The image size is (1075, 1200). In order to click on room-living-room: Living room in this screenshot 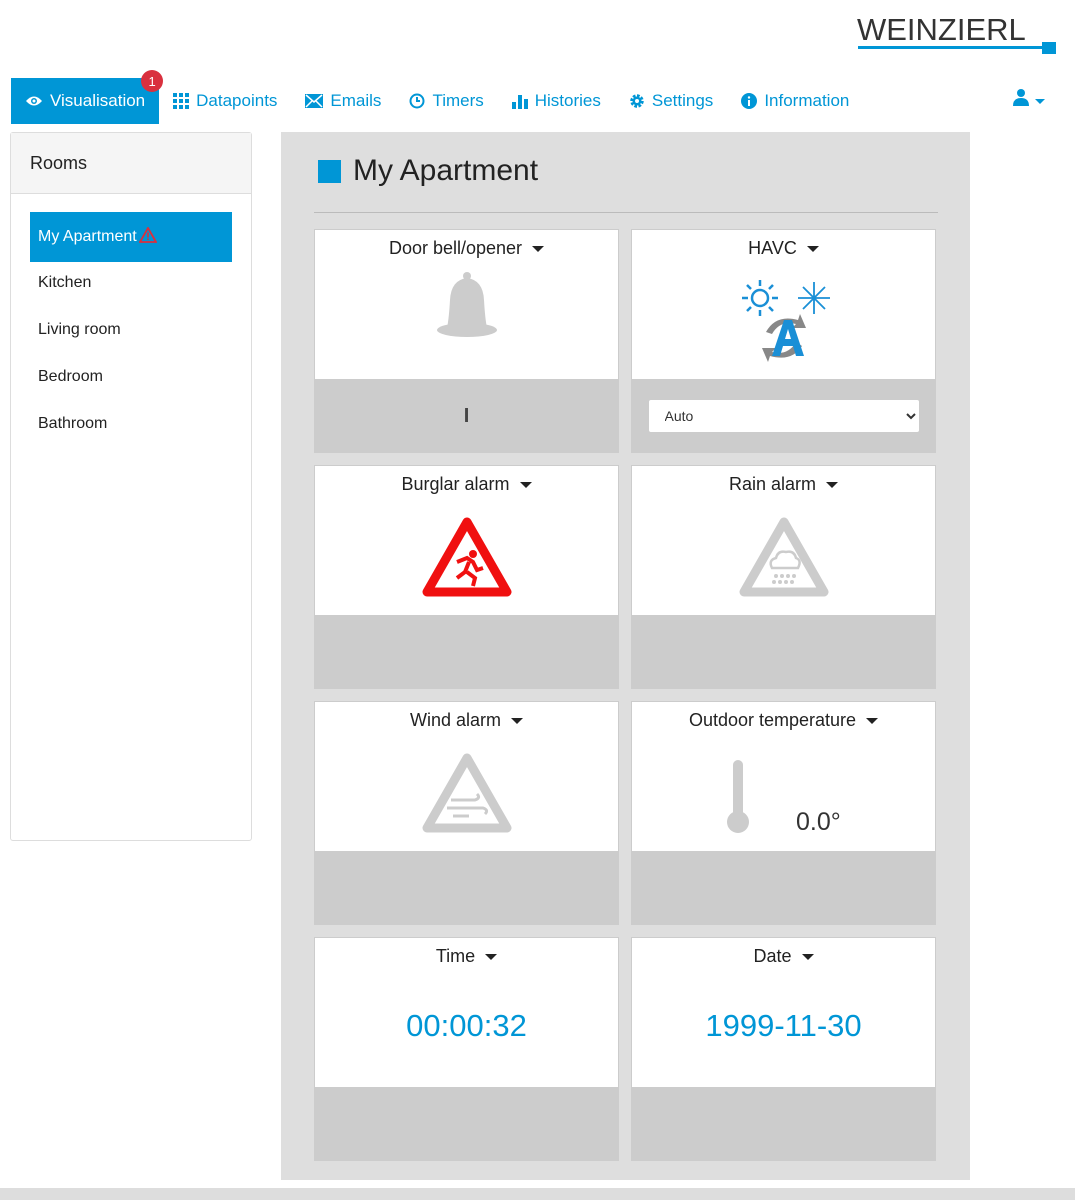, I will do `click(131, 329)`.